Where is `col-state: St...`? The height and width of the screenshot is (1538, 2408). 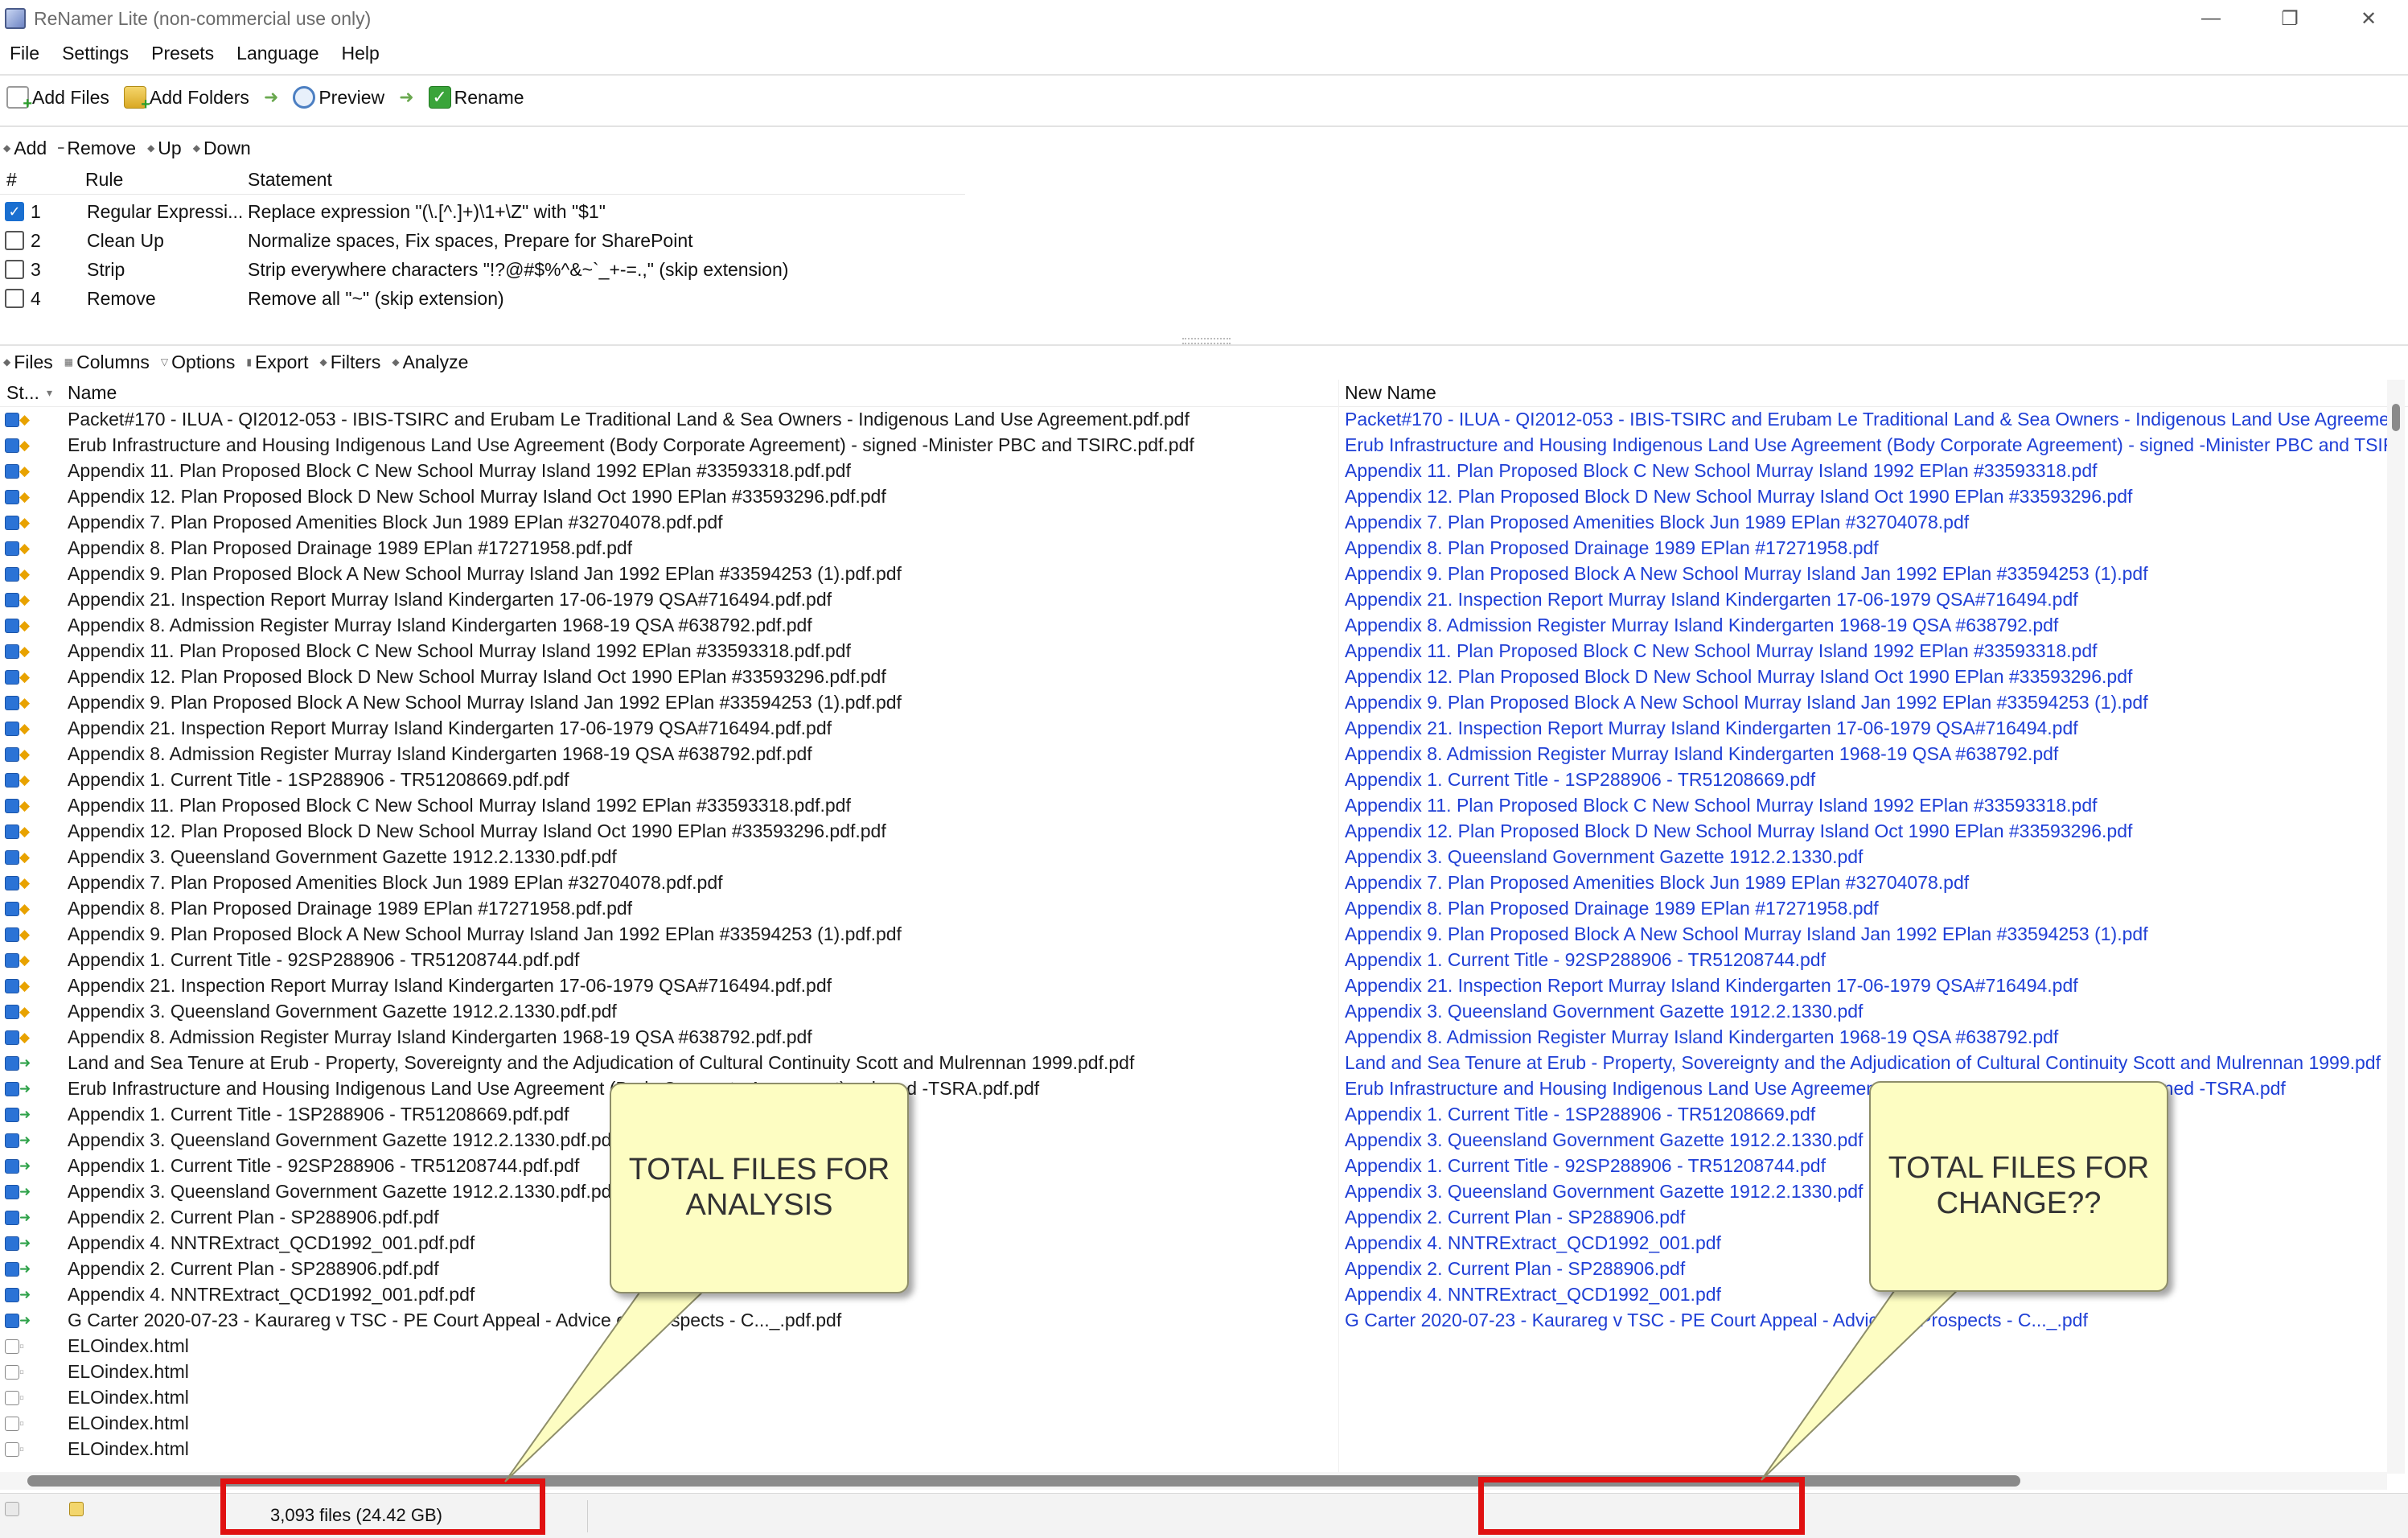
col-state: St... is located at coordinates (22, 393).